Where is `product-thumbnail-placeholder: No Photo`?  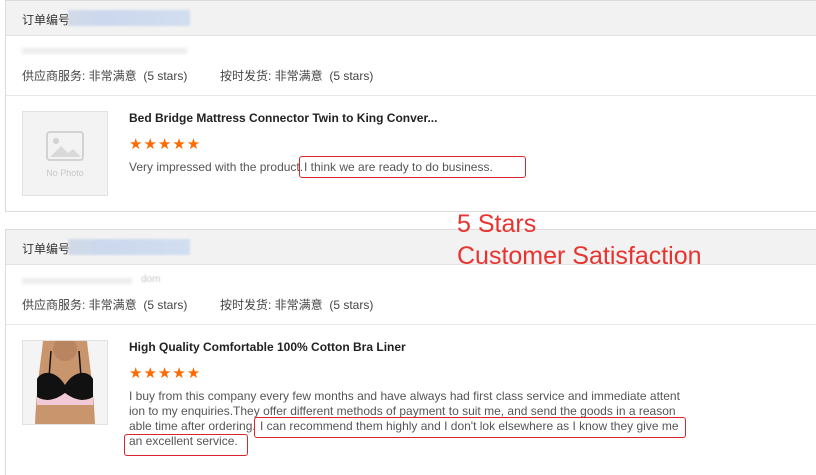
product-thumbnail-placeholder: No Photo is located at coordinates (65, 153).